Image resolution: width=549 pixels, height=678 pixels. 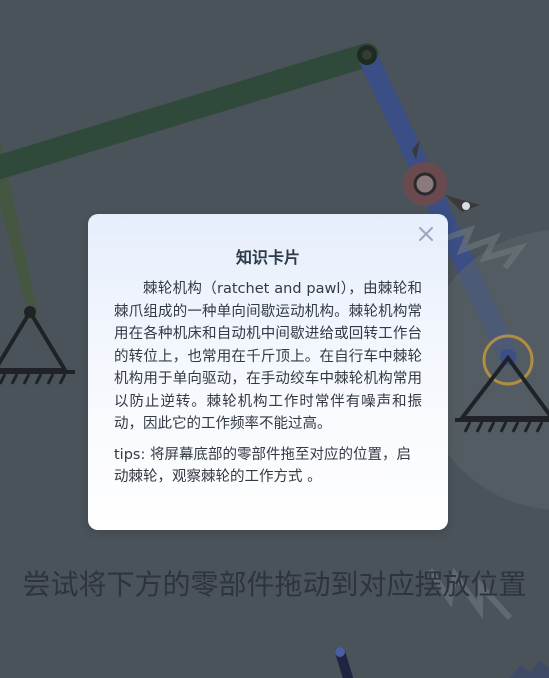 What do you see at coordinates (425, 184) in the screenshot?
I see `pawl-hub-inner` at bounding box center [425, 184].